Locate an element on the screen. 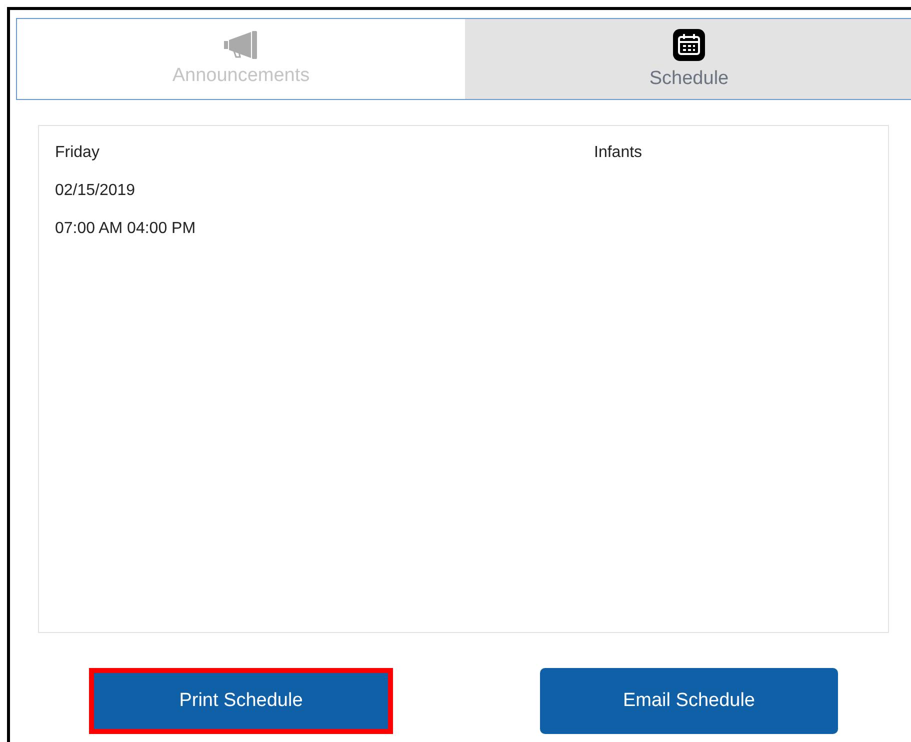 The image size is (911, 742). hours-text: 07:00 AM 04:00 PM is located at coordinates (126, 229).